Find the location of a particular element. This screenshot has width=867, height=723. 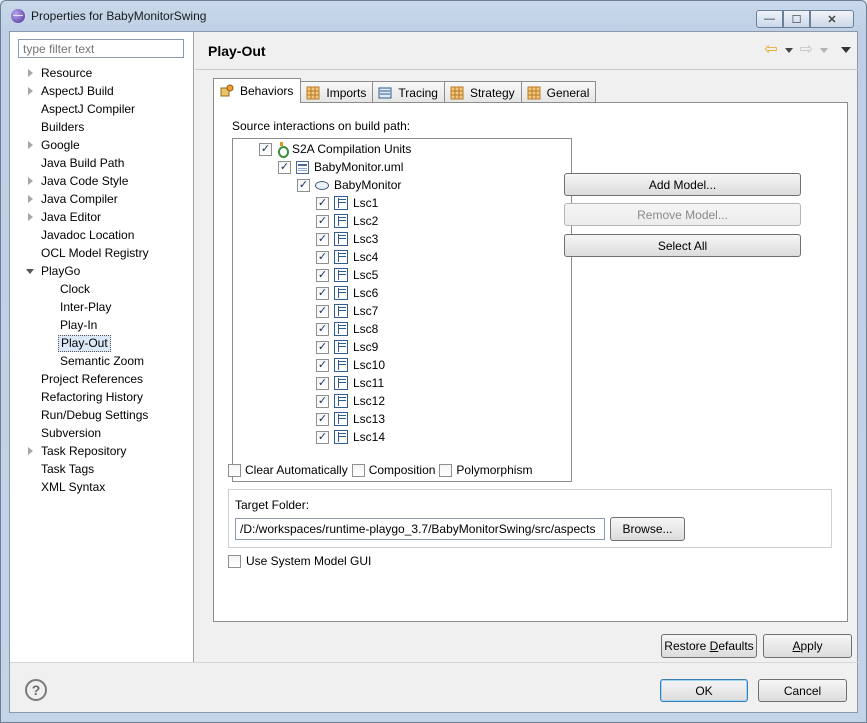

polymorphism-label: Polymorphism is located at coordinates (494, 470).